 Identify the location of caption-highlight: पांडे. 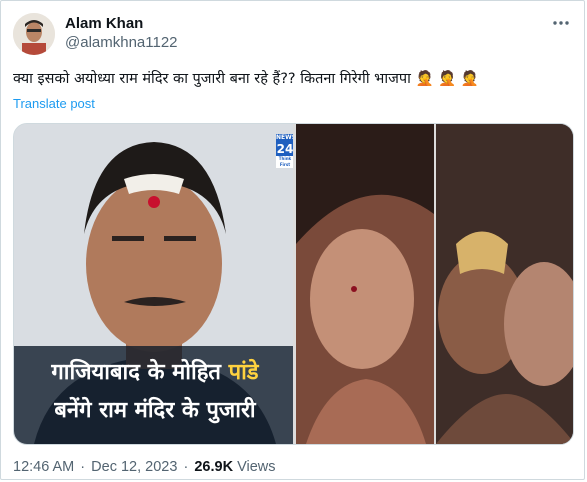
(243, 372).